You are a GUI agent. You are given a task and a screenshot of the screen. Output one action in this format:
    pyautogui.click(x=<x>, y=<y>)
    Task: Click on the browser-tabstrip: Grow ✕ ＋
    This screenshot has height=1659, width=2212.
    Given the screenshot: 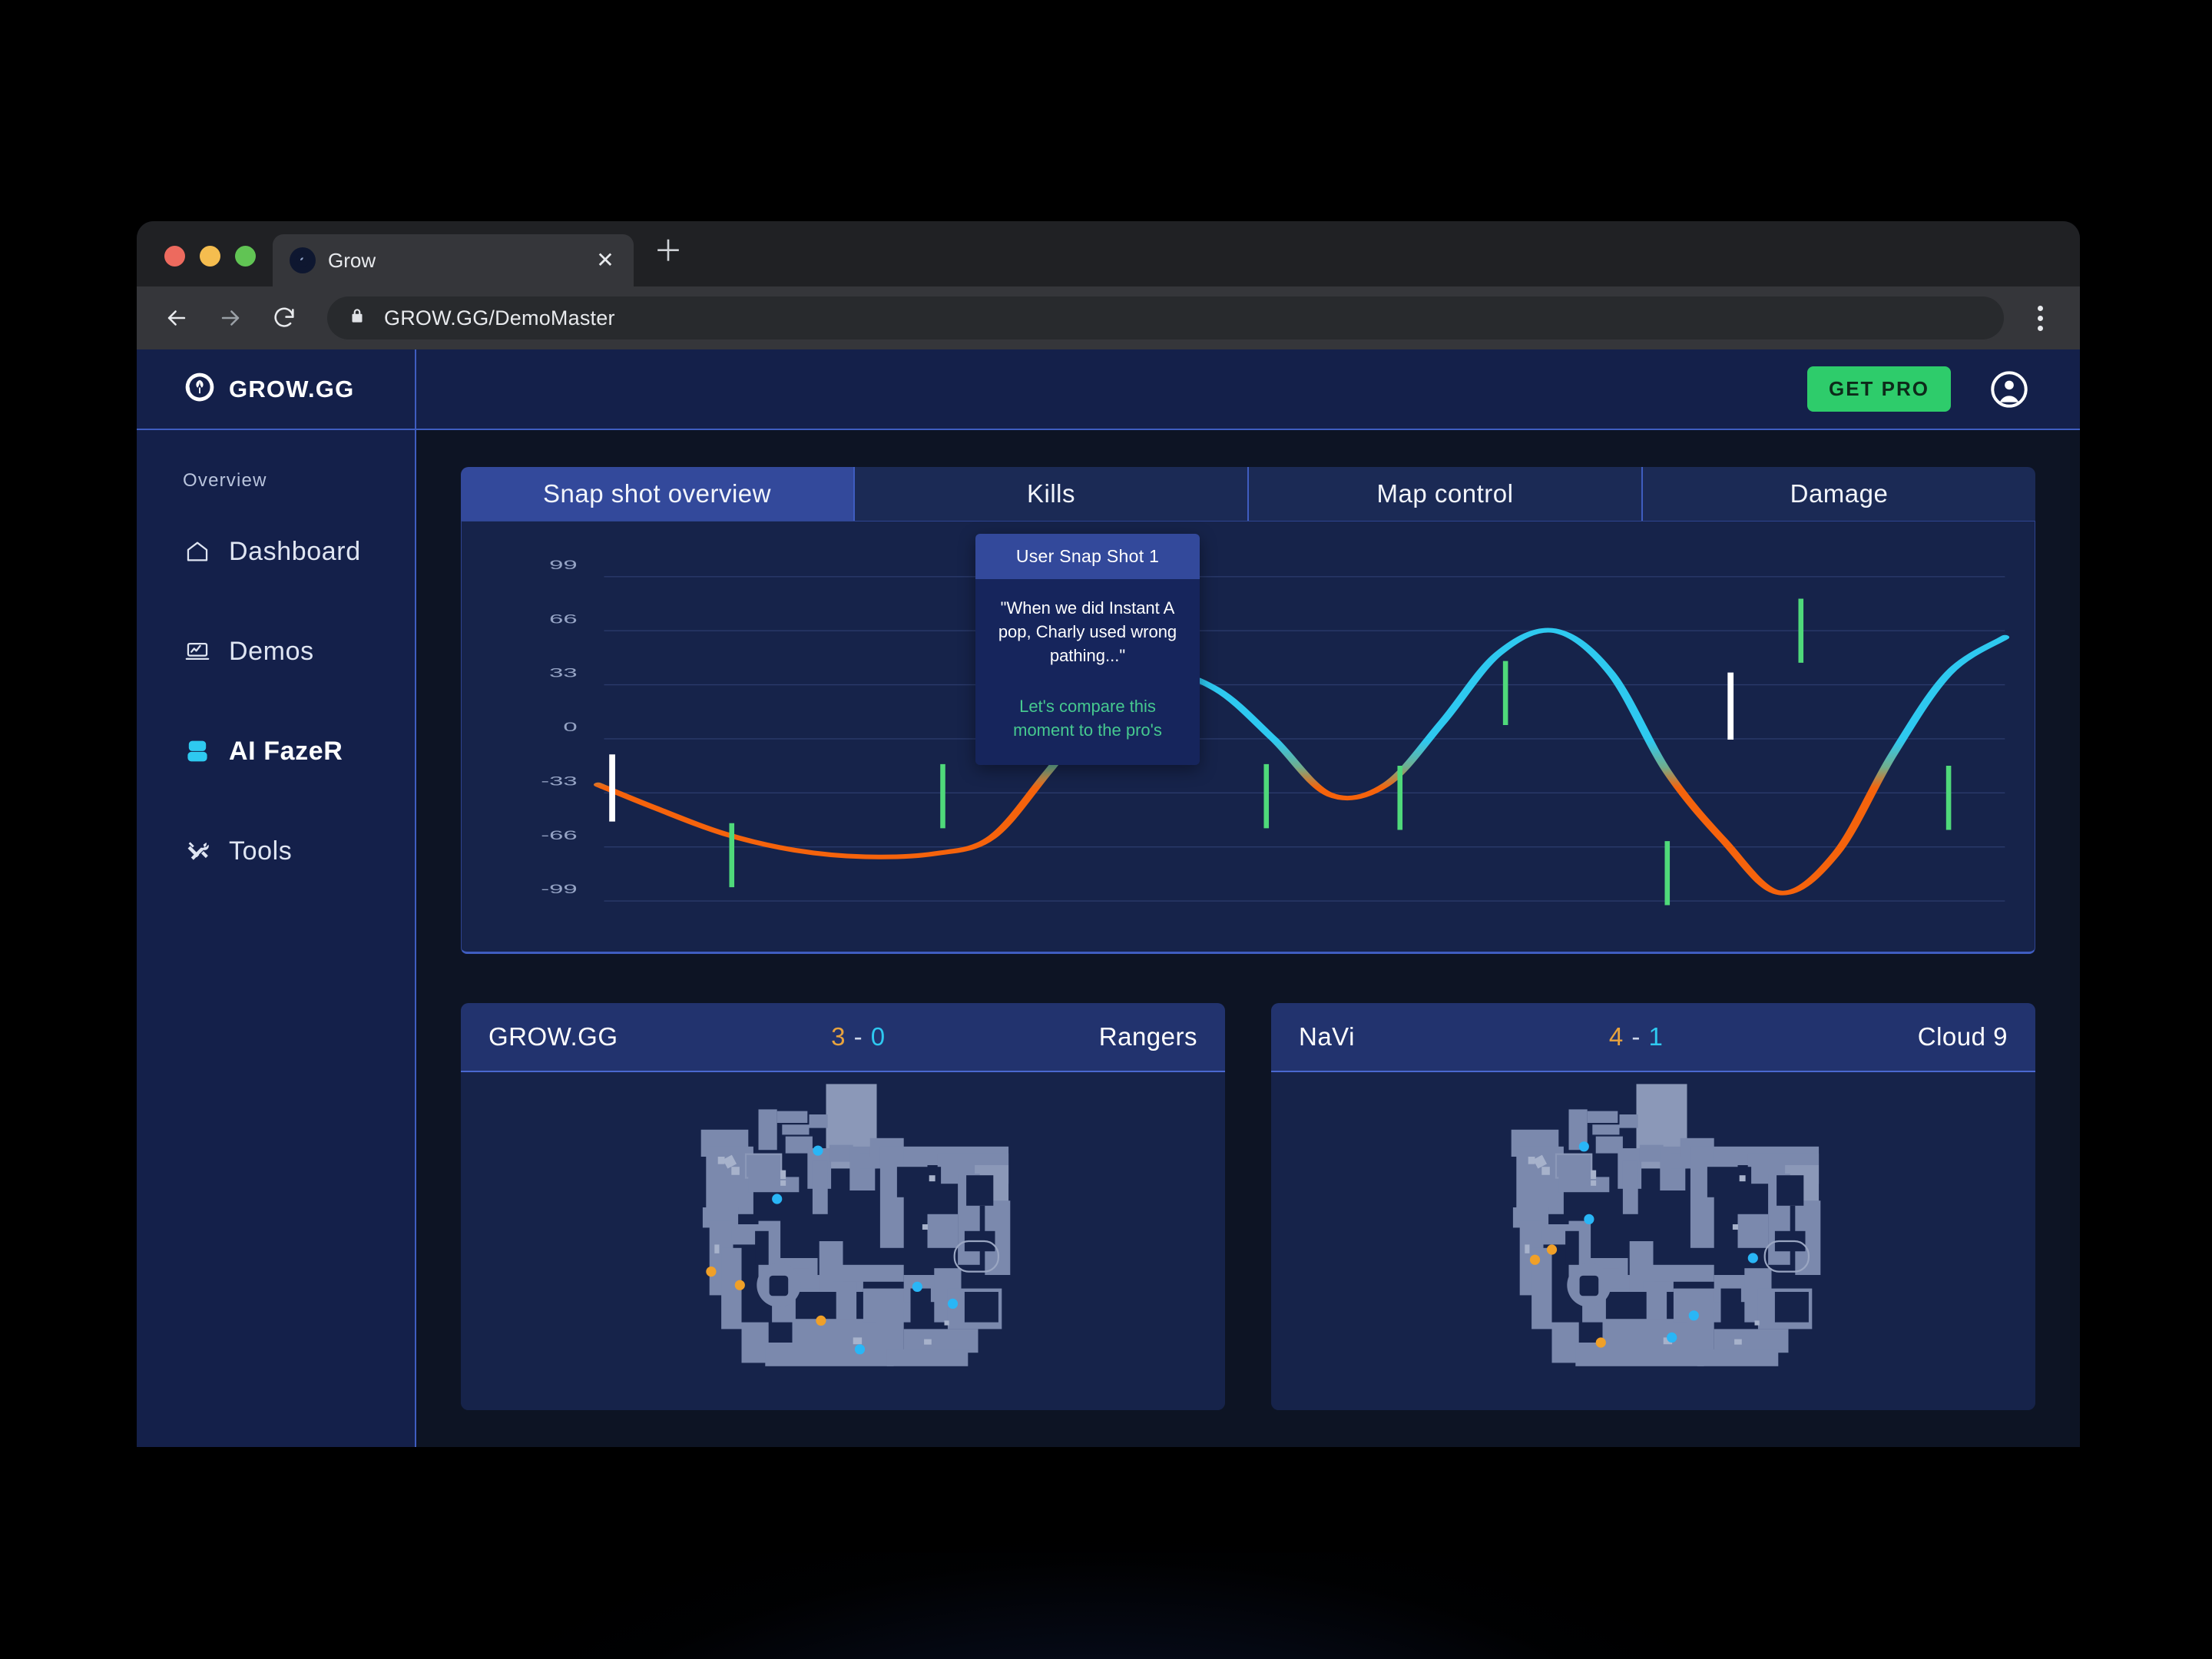 What is the action you would take?
    pyautogui.click(x=1108, y=254)
    